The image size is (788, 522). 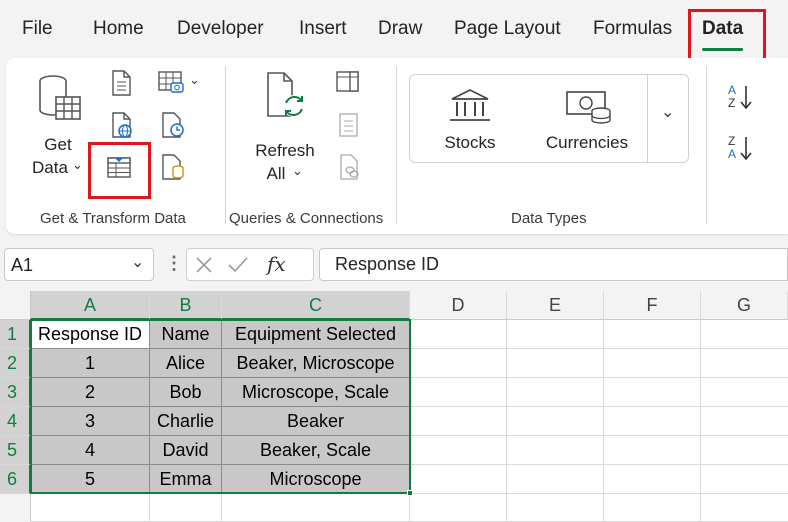 What do you see at coordinates (458, 305) in the screenshot?
I see `column-header-d: D` at bounding box center [458, 305].